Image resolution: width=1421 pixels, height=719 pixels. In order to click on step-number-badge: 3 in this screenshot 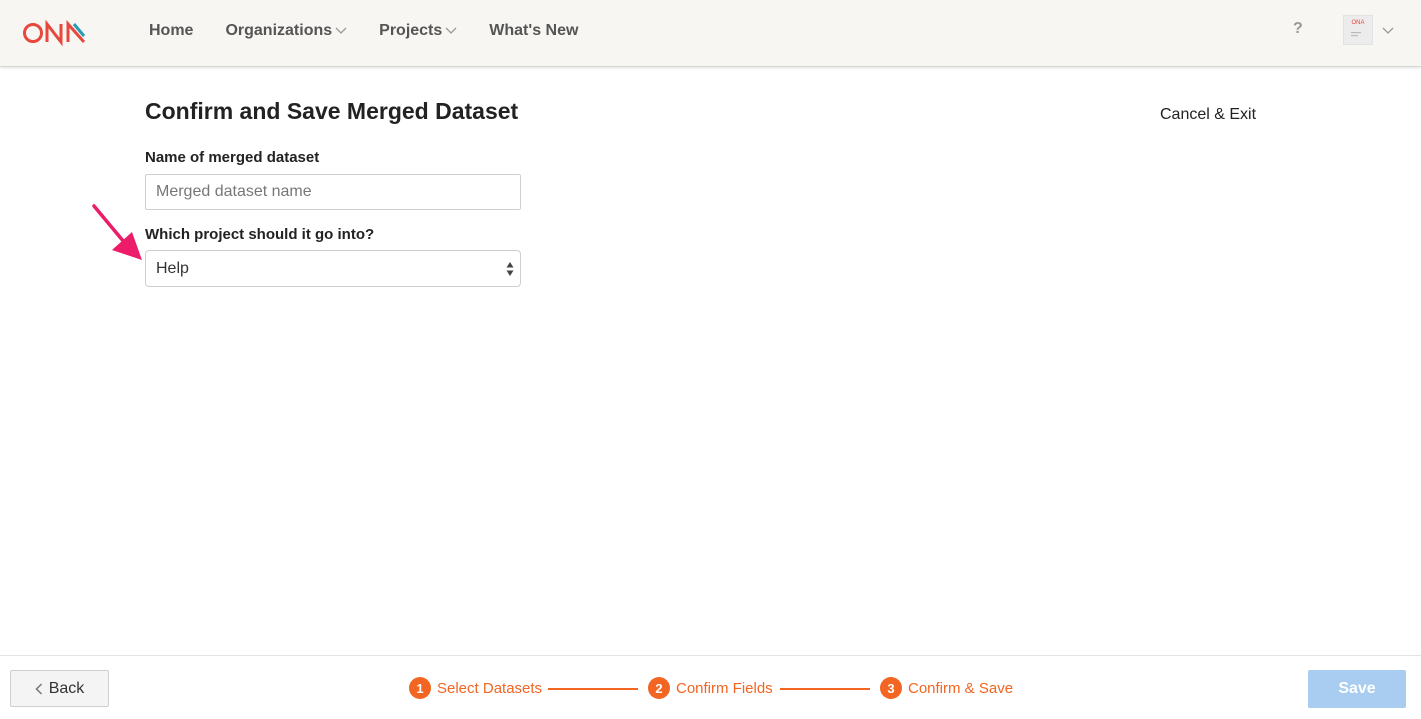, I will do `click(891, 688)`.